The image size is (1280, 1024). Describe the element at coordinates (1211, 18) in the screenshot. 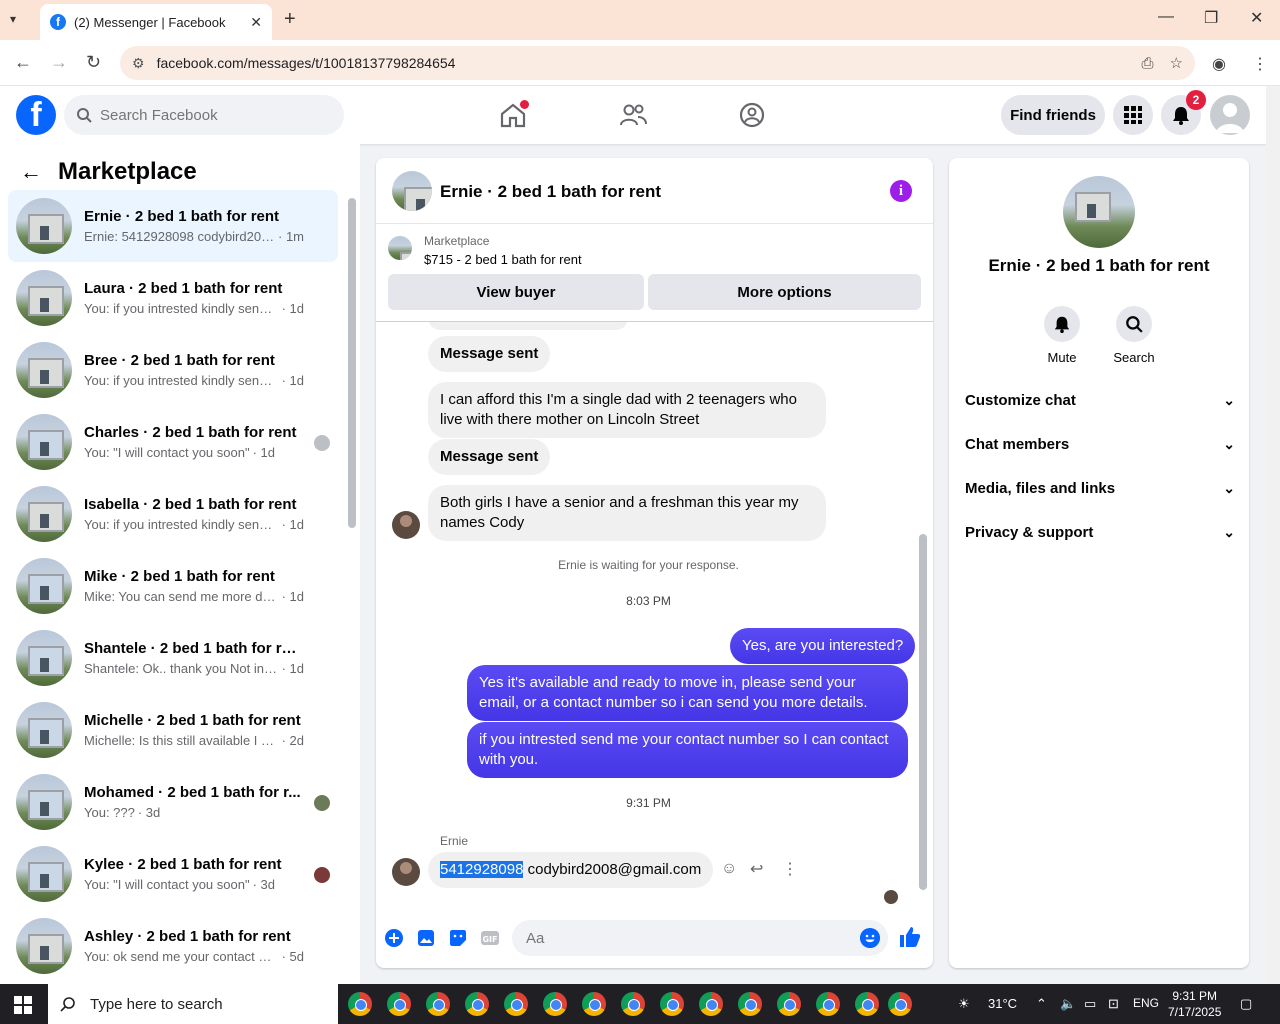

I see `restore-icon: ❐` at that location.